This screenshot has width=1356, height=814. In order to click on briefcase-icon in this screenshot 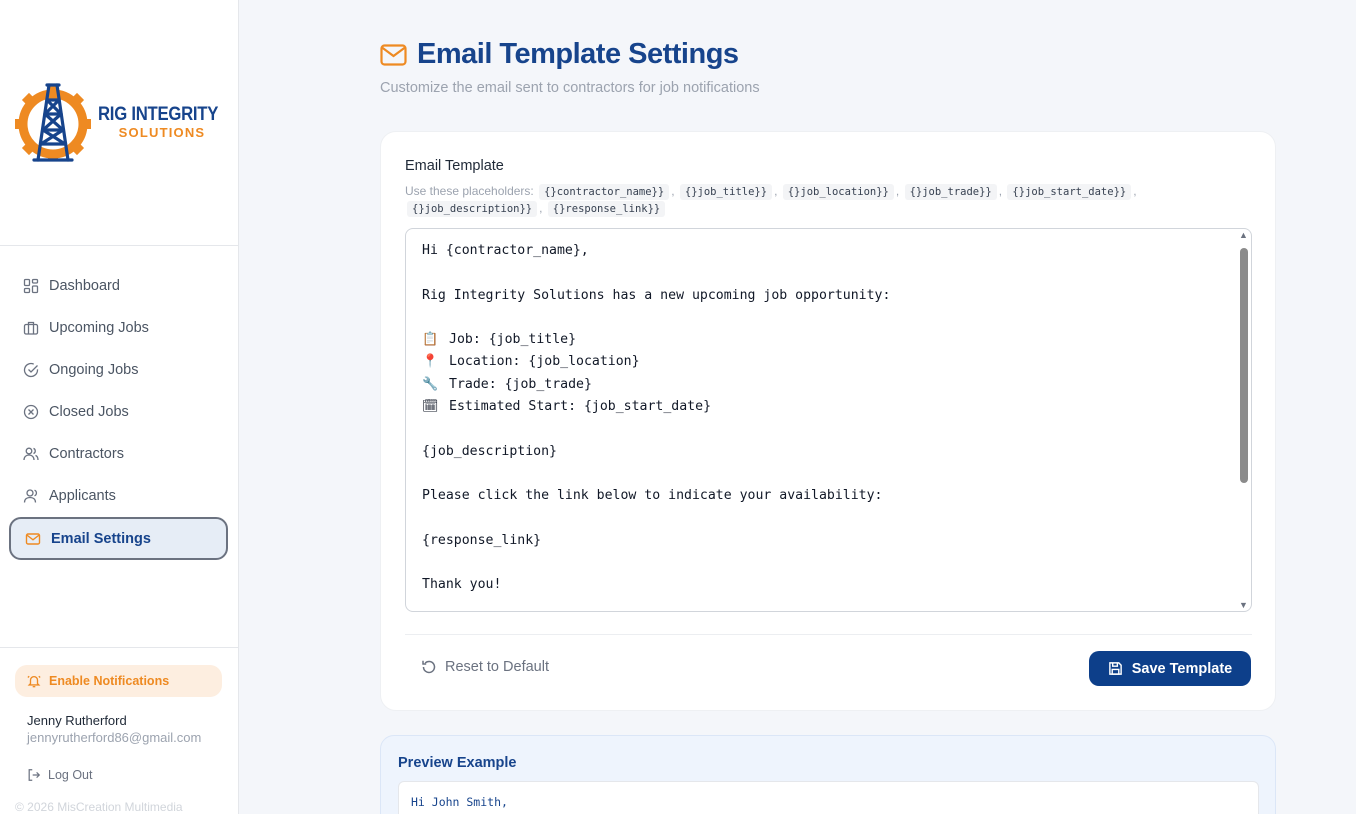, I will do `click(30, 328)`.